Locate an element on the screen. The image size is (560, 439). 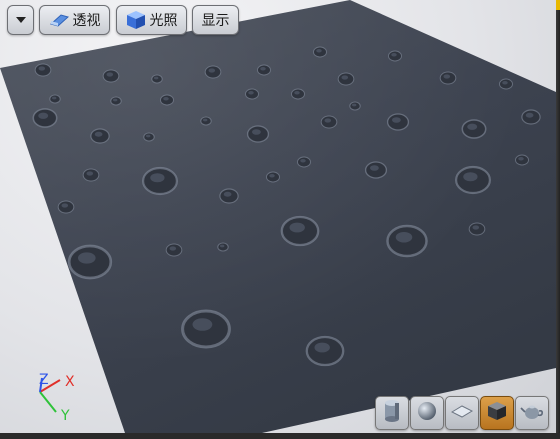
viewport-options-dropdown is located at coordinates (20, 20).